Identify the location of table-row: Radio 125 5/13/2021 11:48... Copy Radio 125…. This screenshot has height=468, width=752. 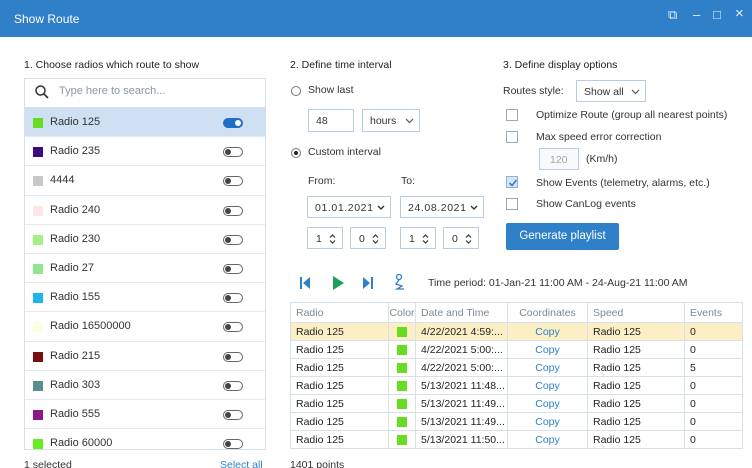
(516, 385).